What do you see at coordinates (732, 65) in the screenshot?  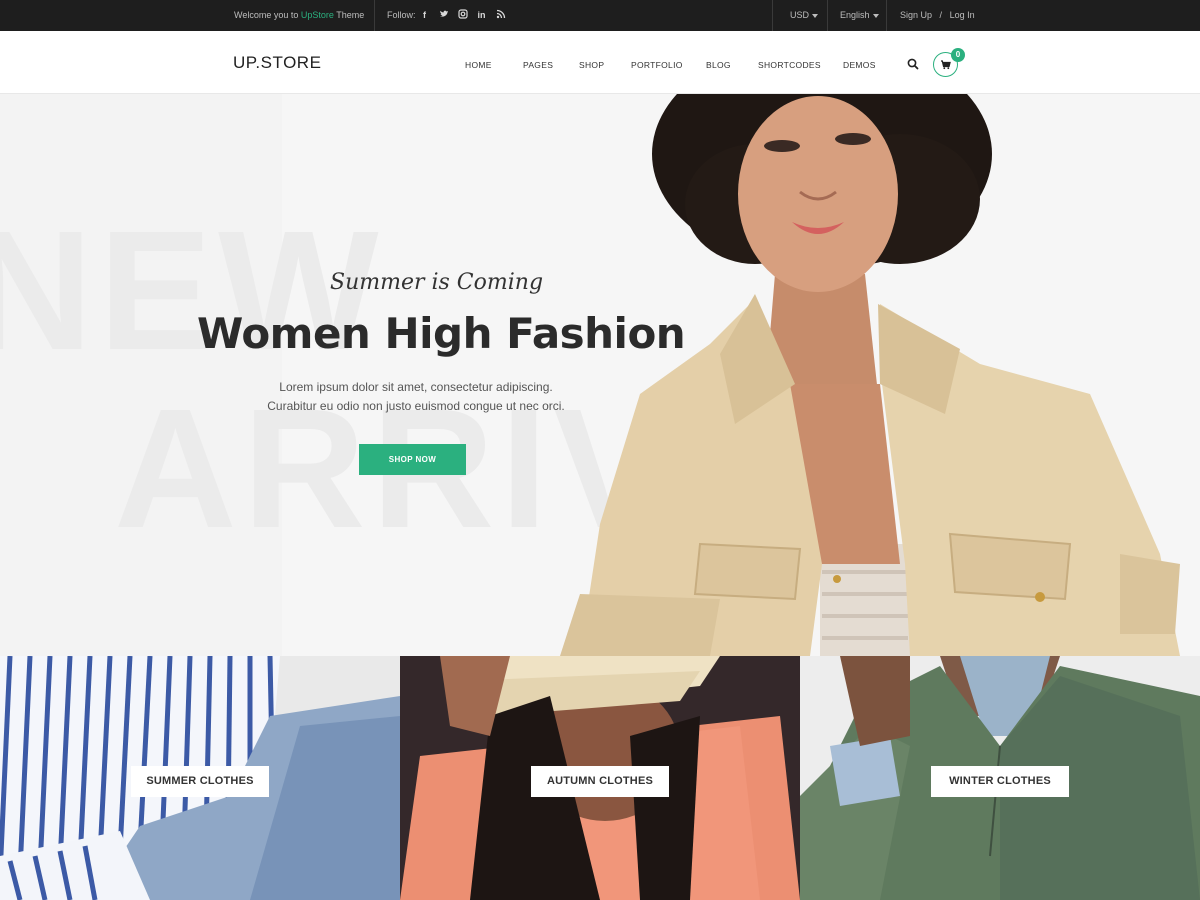 I see `nav-blog: BLOG` at bounding box center [732, 65].